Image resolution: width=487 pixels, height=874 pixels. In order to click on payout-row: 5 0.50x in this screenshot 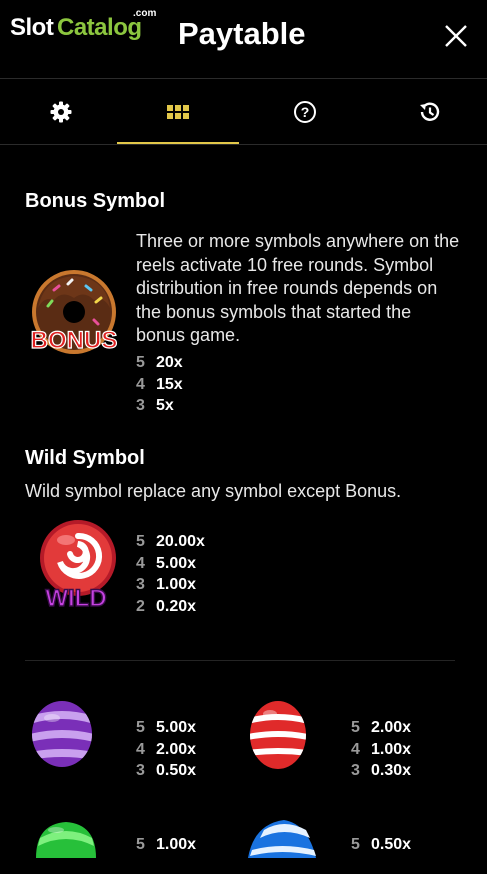, I will do `click(381, 845)`.